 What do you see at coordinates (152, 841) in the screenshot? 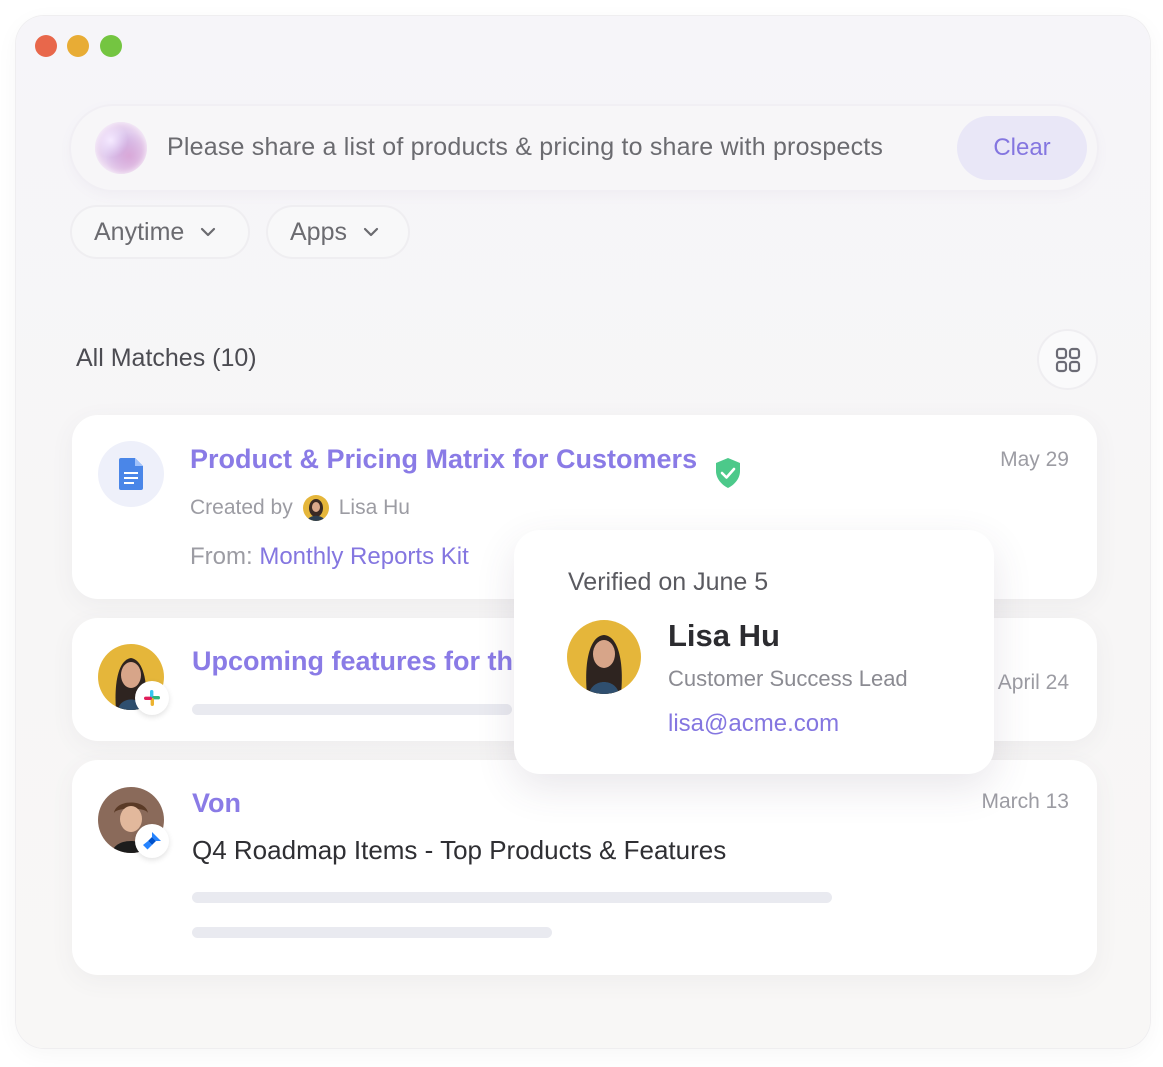
I see `jira-icon` at bounding box center [152, 841].